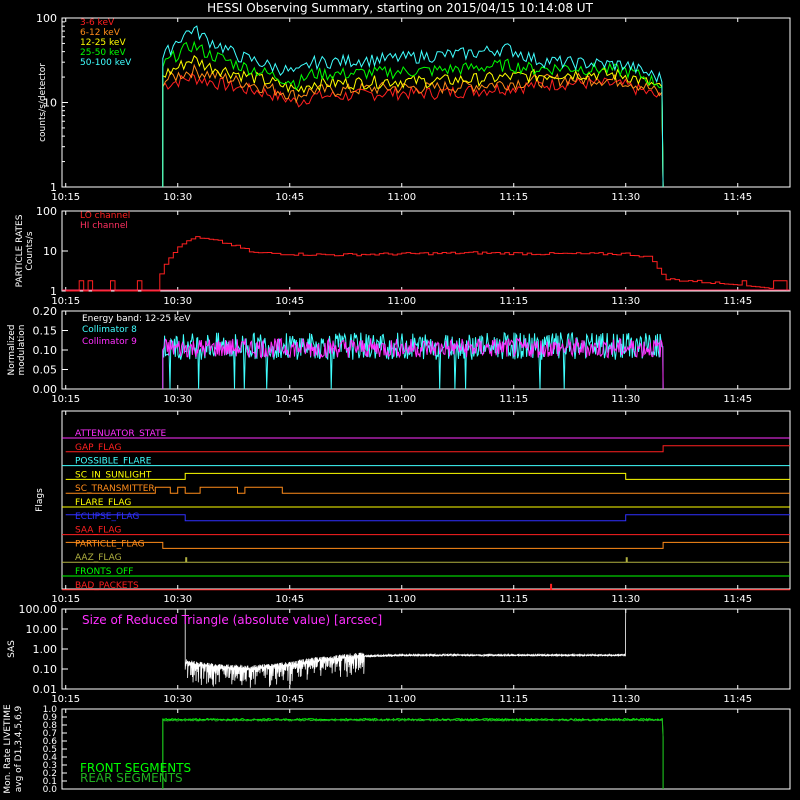 The height and width of the screenshot is (800, 800). What do you see at coordinates (426, 264) in the screenshot?
I see `series-line-LOchannel` at bounding box center [426, 264].